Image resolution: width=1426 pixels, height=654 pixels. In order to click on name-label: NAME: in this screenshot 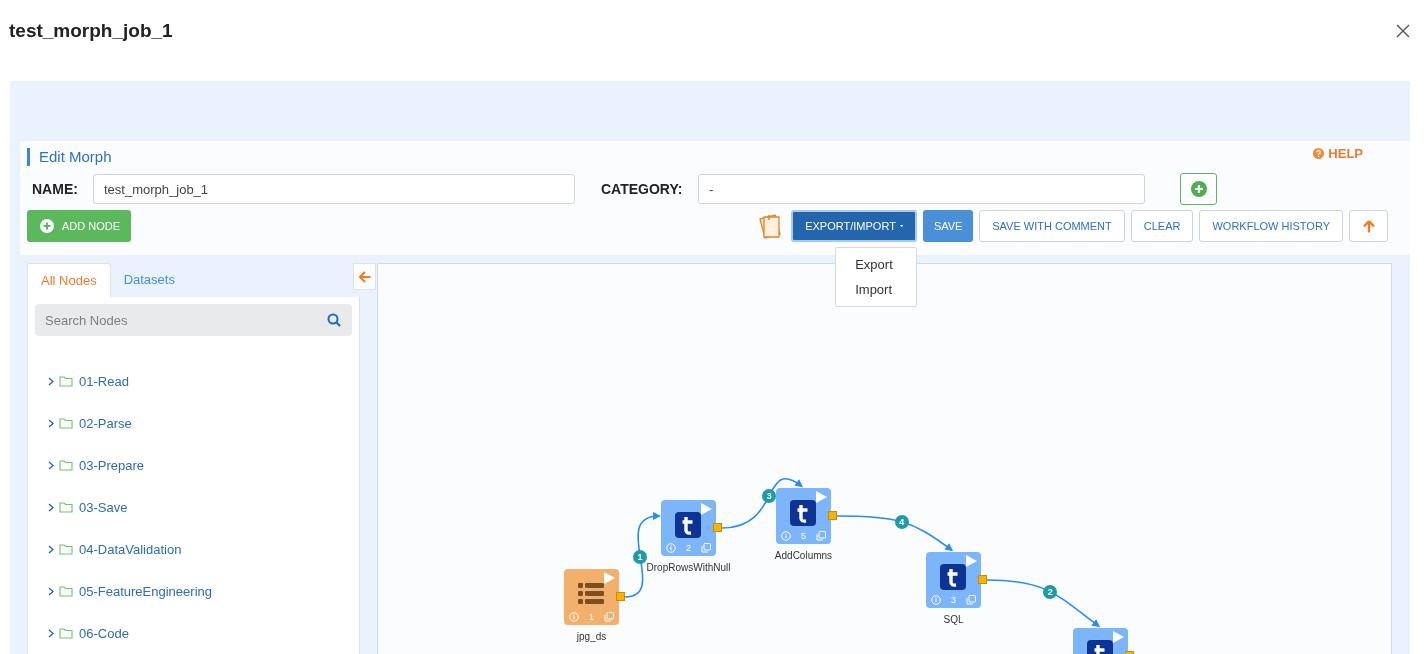, I will do `click(55, 189)`.